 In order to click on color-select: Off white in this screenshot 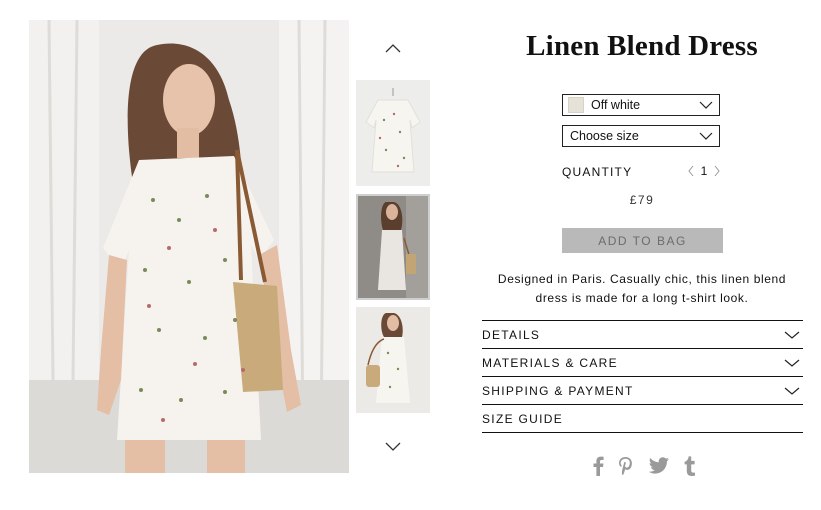, I will do `click(641, 105)`.